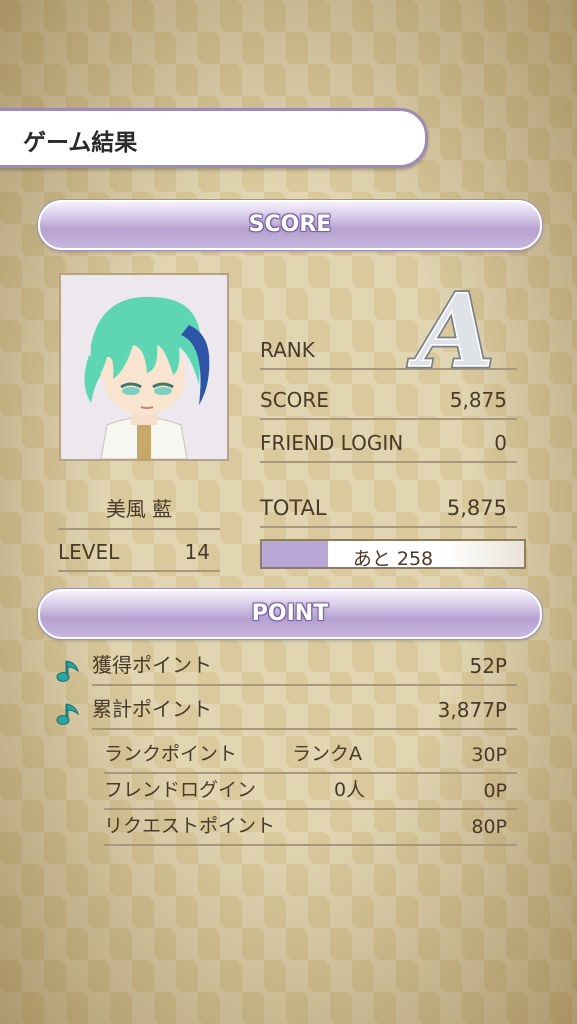  Describe the element at coordinates (393, 559) in the screenshot. I see `progress-text: あと 258` at that location.